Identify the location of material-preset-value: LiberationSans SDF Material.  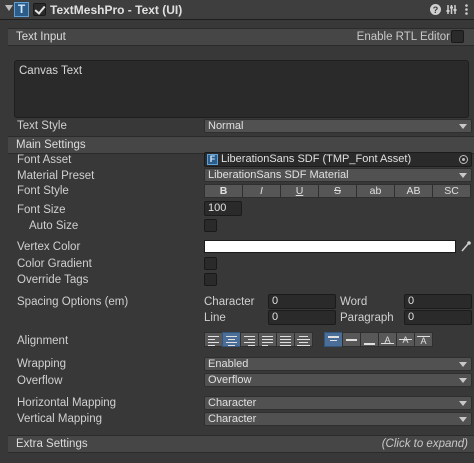
(278, 175).